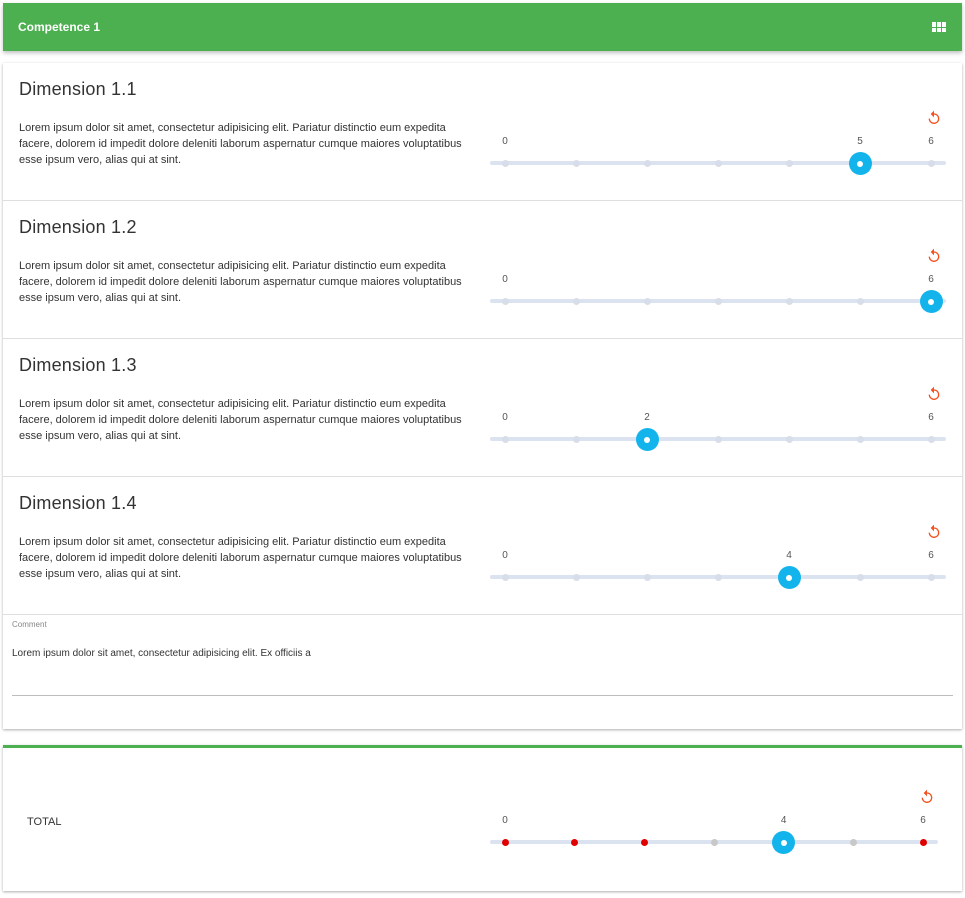 The image size is (965, 898). I want to click on dimension-slider: 06, so click(718, 294).